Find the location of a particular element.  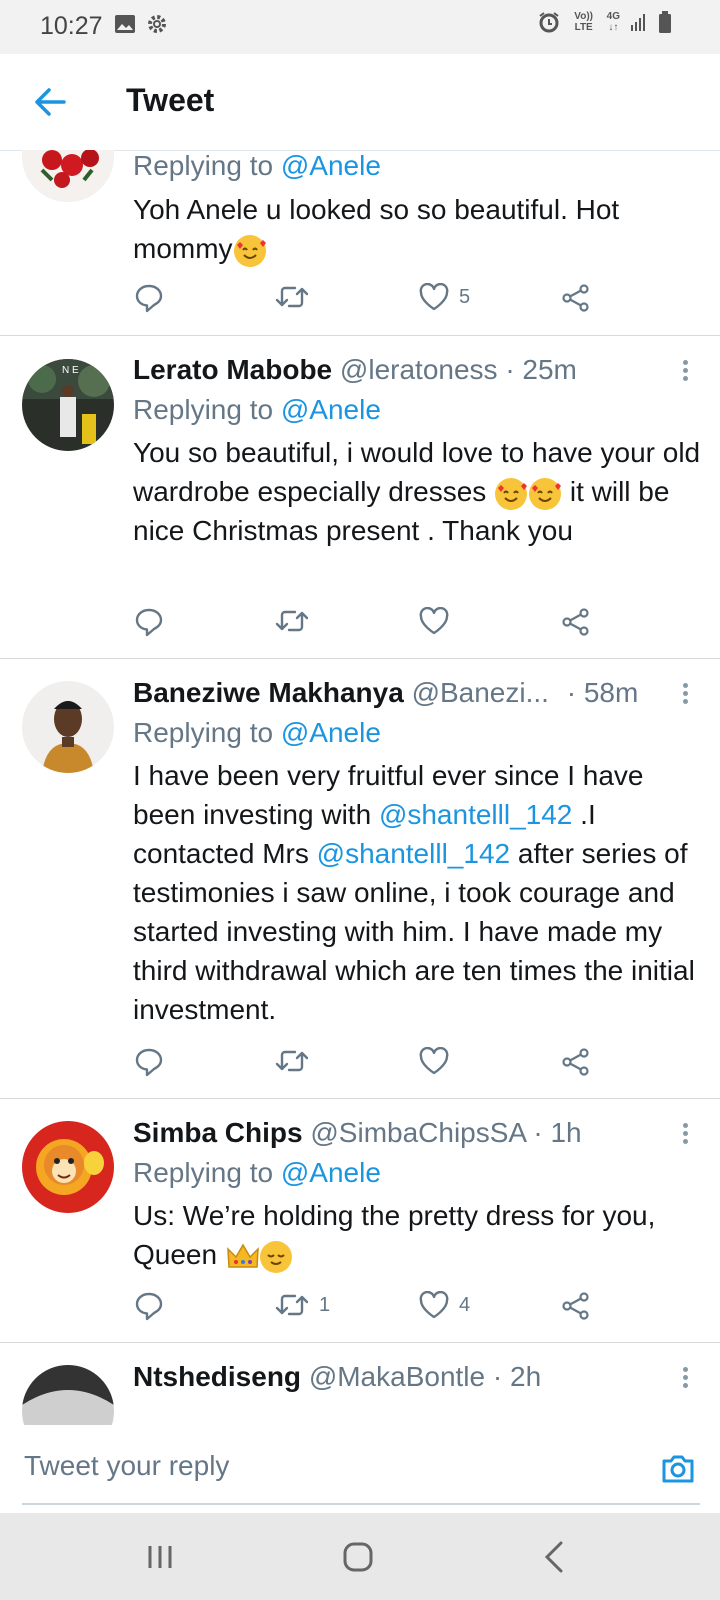

author-handle: @MakaBontle is located at coordinates (397, 1376).